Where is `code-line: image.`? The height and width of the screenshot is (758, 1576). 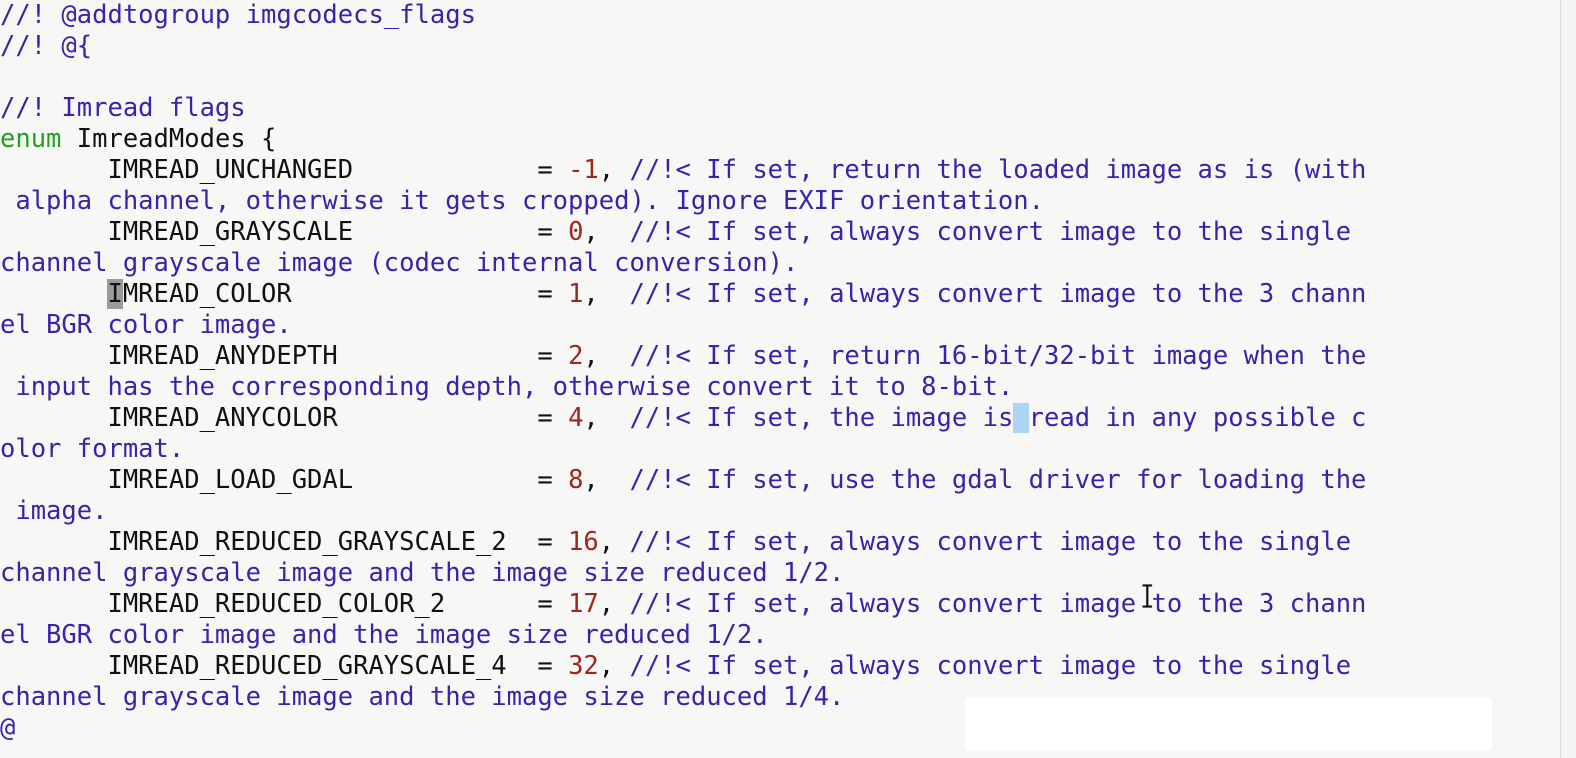 code-line: image. is located at coordinates (780, 511).